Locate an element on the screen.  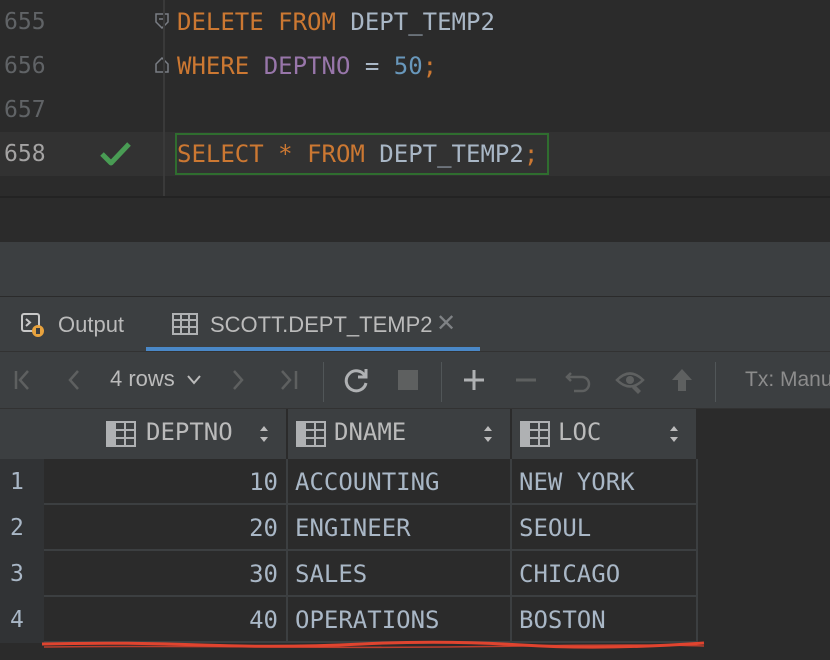
code-token: = is located at coordinates (372, 66).